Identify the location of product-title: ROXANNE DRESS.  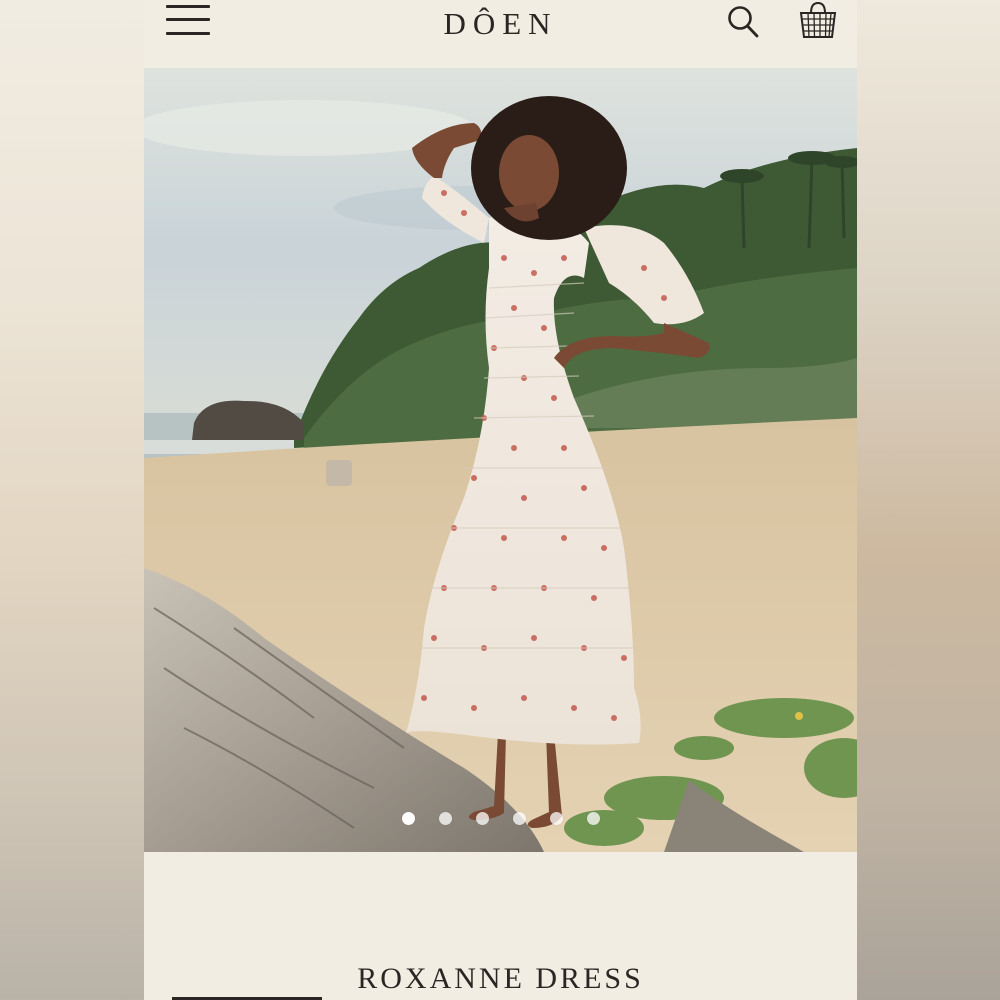
(500, 978).